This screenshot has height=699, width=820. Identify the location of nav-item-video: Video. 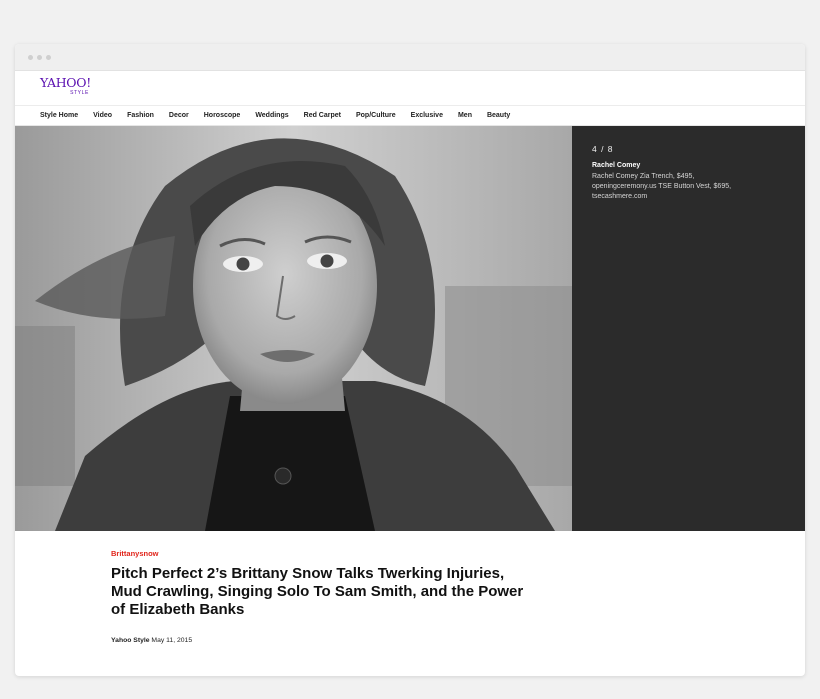
(102, 115).